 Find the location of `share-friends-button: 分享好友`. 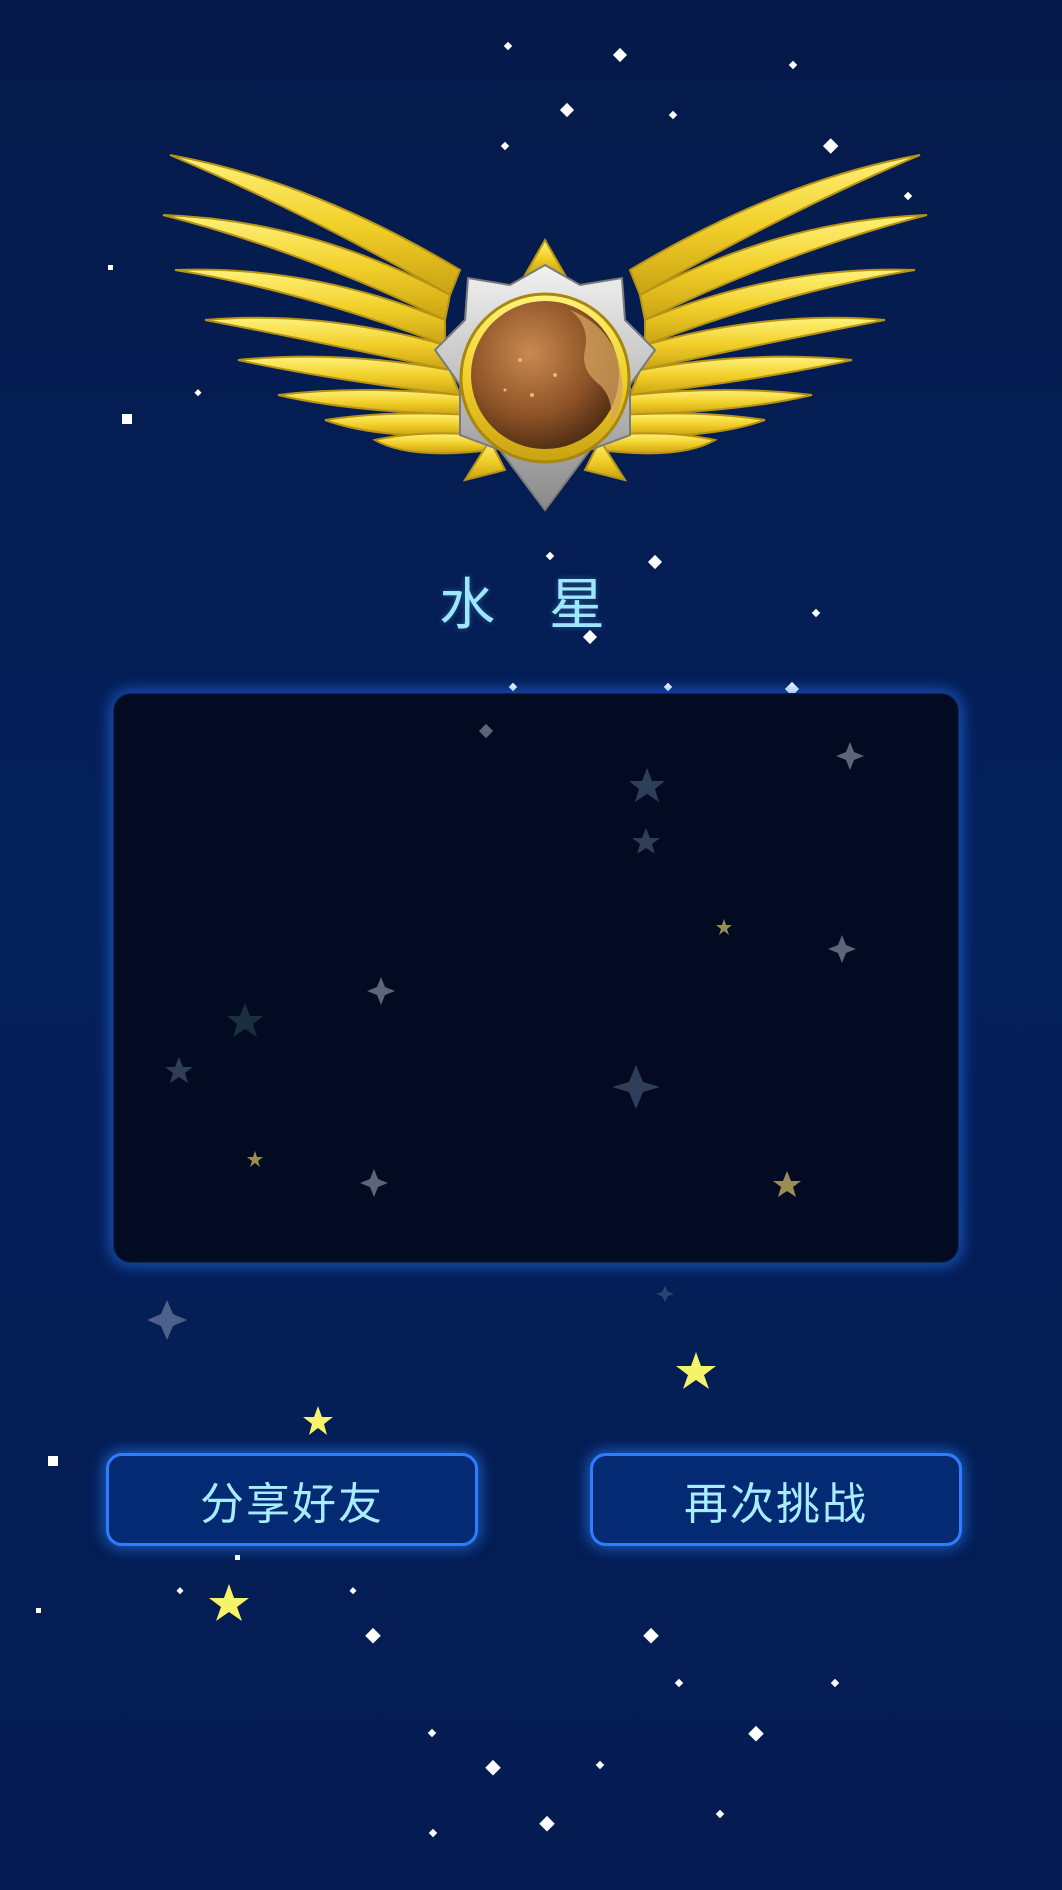

share-friends-button: 分享好友 is located at coordinates (292, 1499).